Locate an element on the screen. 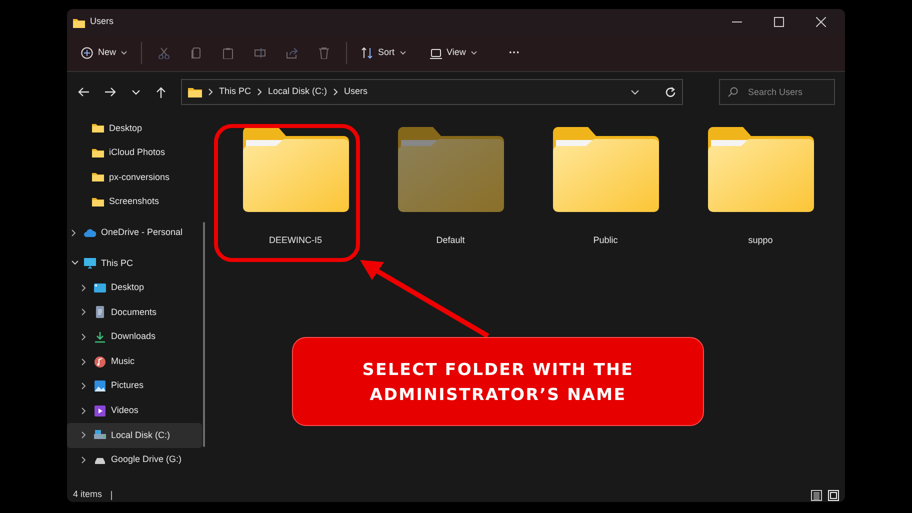 This screenshot has width=912, height=513. address-bar: This PC Local Disk (C:) Users is located at coordinates (432, 92).